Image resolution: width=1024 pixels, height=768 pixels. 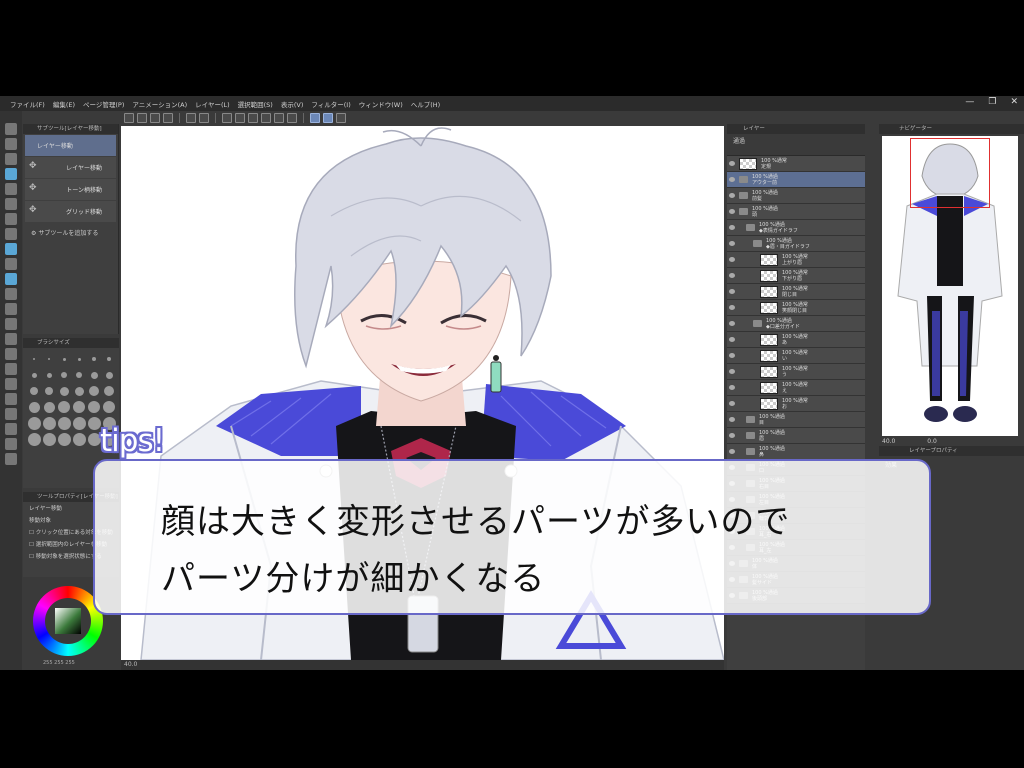 I want to click on selection-icon, so click(x=11, y=204).